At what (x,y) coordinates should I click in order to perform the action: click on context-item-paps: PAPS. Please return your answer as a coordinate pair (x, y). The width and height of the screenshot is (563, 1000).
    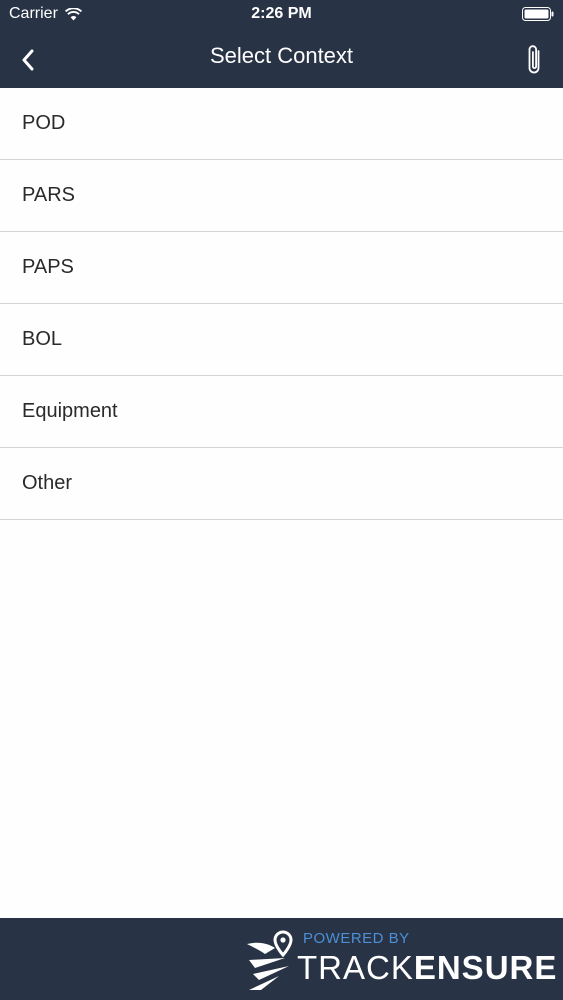
    Looking at the image, I should click on (281, 268).